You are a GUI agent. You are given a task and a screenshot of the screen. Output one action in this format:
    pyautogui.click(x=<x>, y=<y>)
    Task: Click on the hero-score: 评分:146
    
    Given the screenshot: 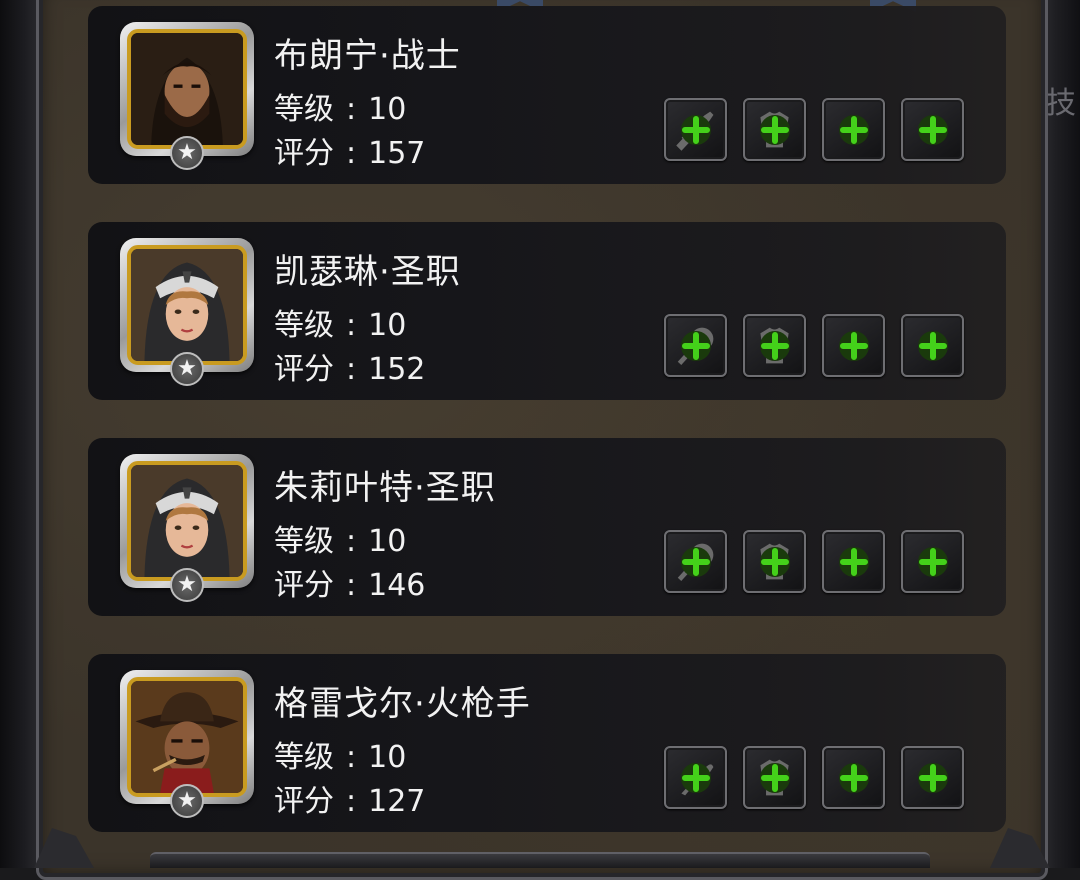 What is the action you would take?
    pyautogui.click(x=349, y=582)
    